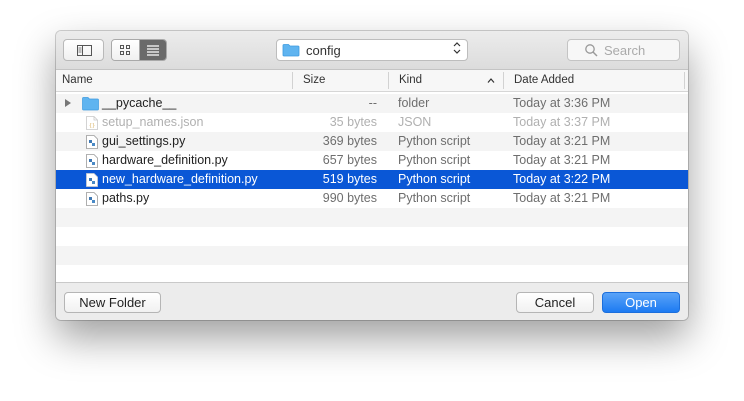 This screenshot has width=744, height=401. What do you see at coordinates (591, 50) in the screenshot?
I see `search-icon` at bounding box center [591, 50].